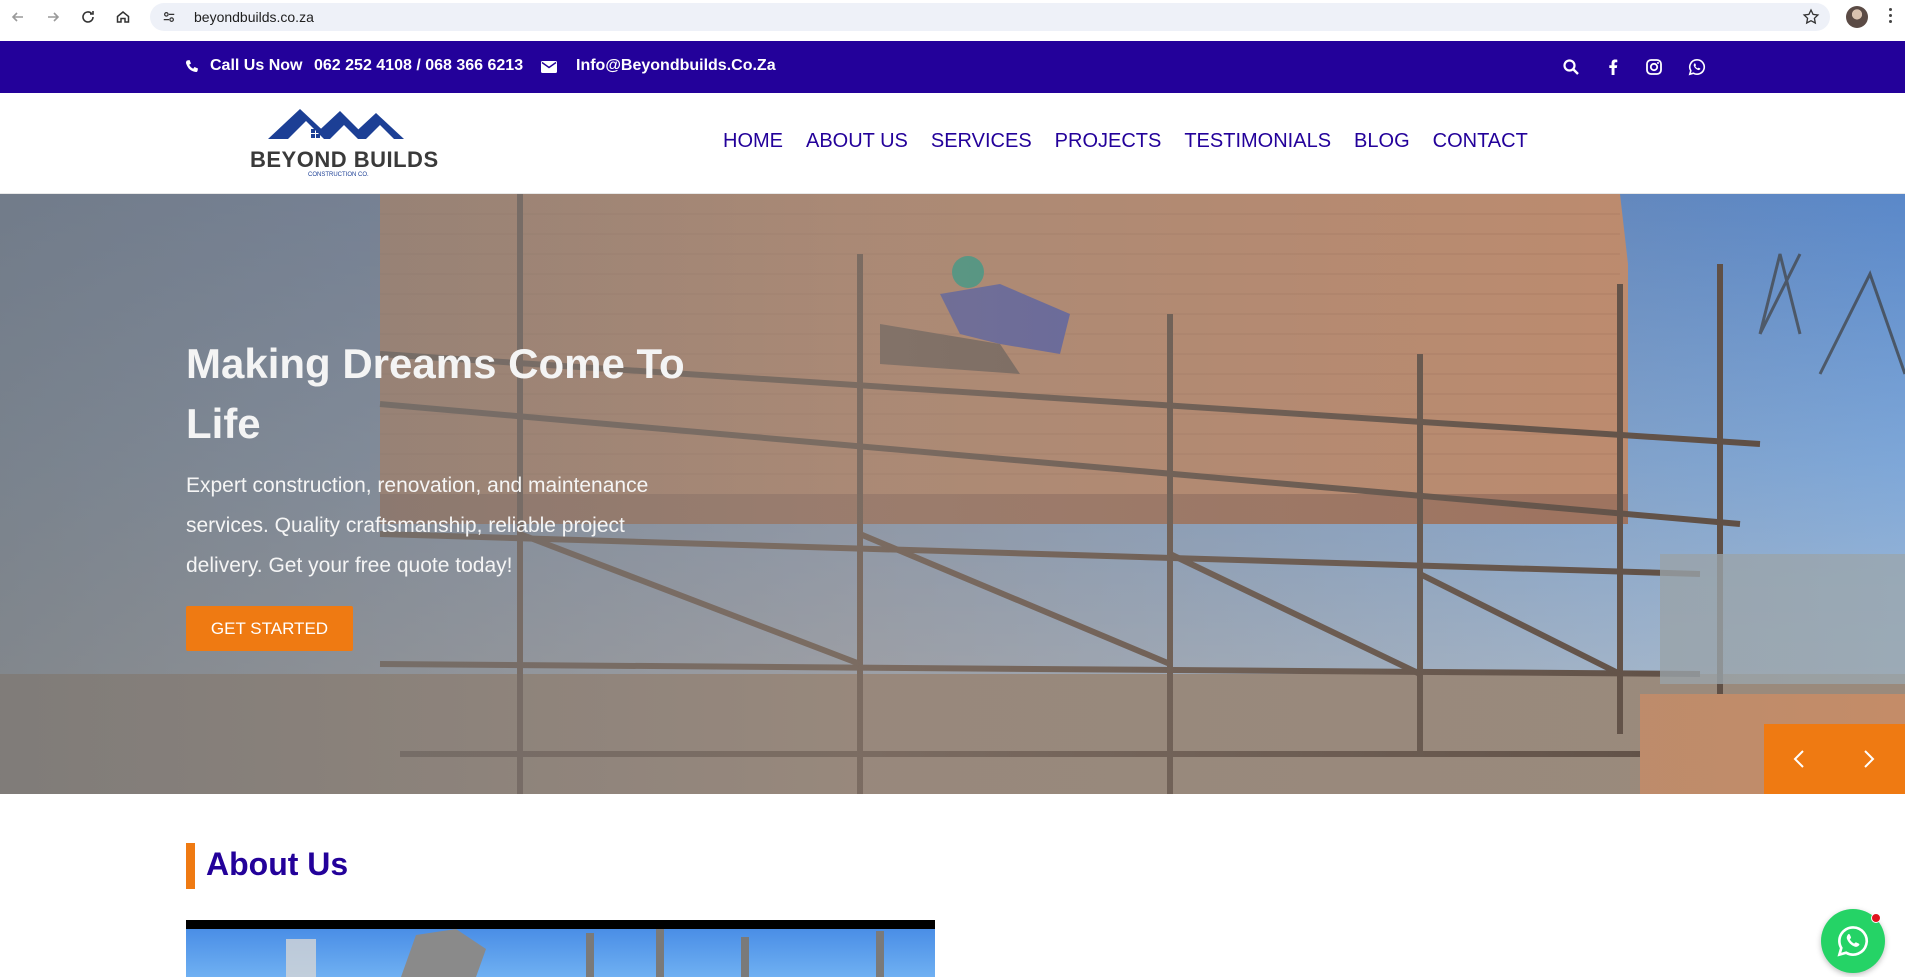 This screenshot has height=977, width=1905. I want to click on whatsapp-icon, so click(1697, 67).